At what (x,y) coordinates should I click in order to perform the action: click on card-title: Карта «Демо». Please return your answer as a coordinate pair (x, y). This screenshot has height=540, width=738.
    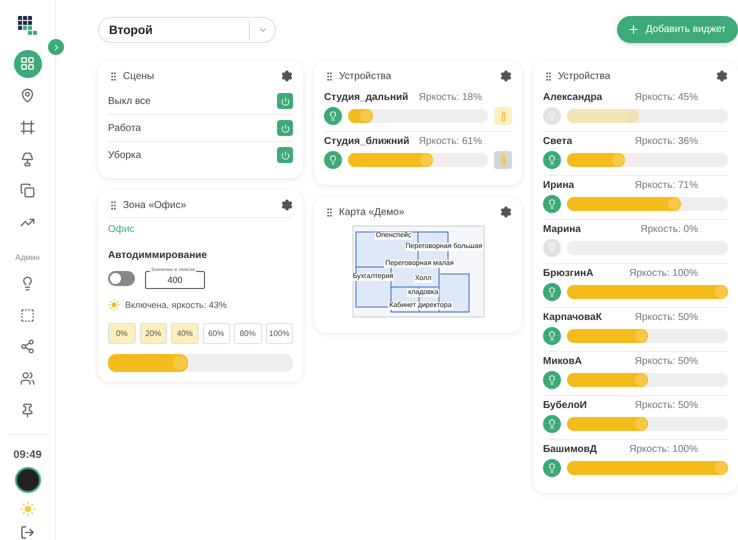
    Looking at the image, I should click on (372, 212).